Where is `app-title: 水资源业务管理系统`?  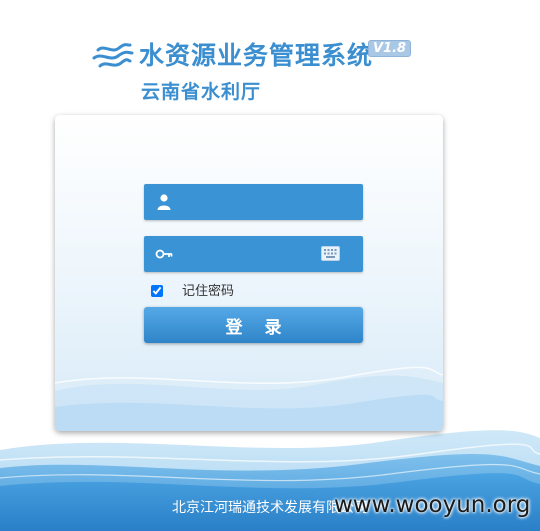
app-title: 水资源业务管理系统 is located at coordinates (256, 55).